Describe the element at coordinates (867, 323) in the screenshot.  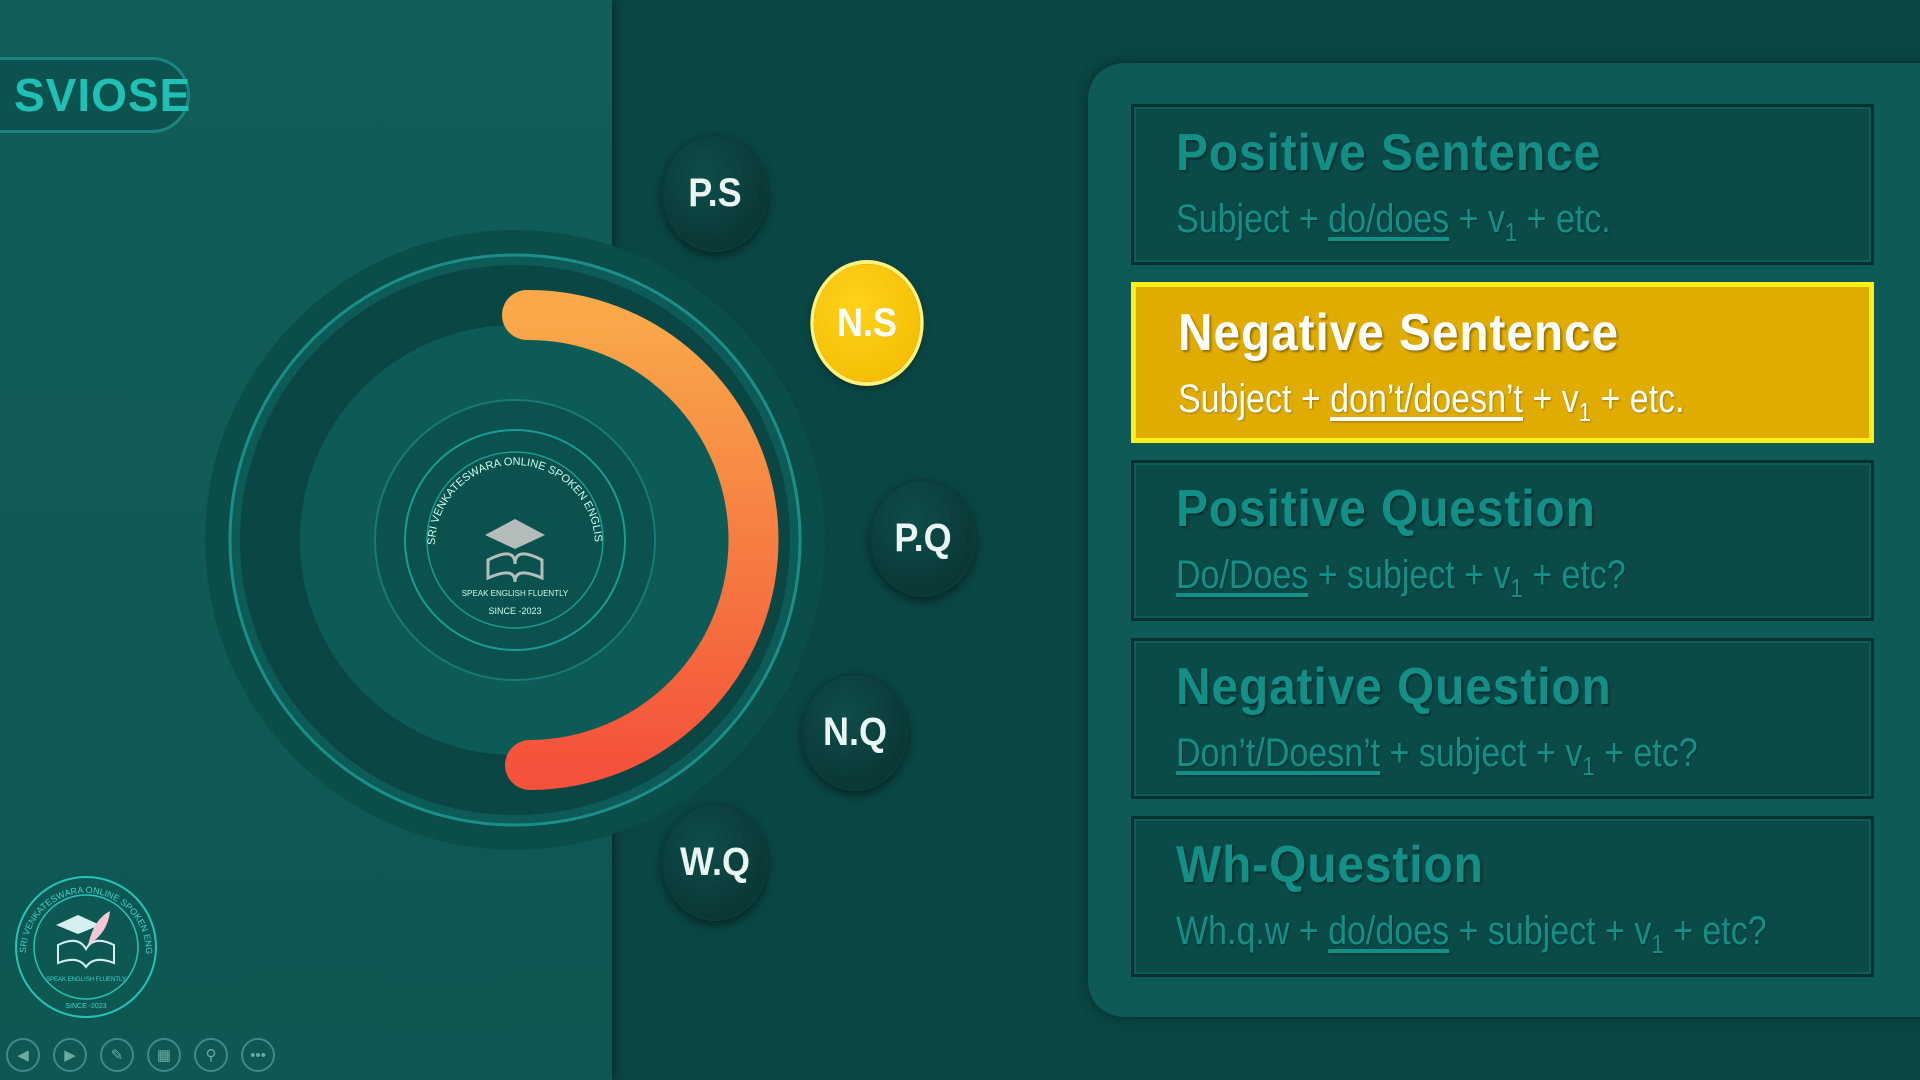
I see `node-ns: N.S` at that location.